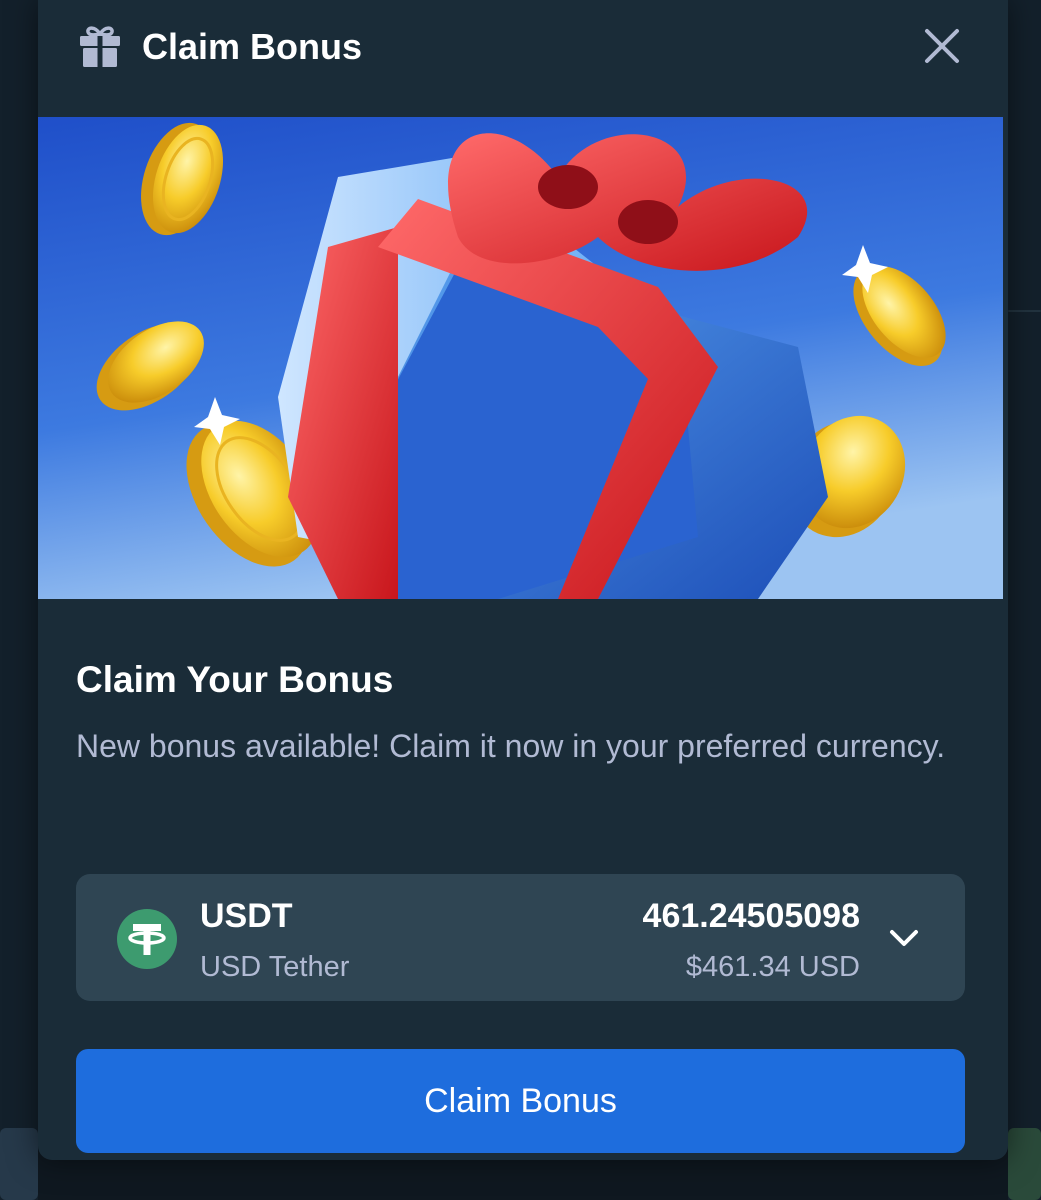 Image resolution: width=1041 pixels, height=1200 pixels. What do you see at coordinates (246, 916) in the screenshot?
I see `currency-code: USDT` at bounding box center [246, 916].